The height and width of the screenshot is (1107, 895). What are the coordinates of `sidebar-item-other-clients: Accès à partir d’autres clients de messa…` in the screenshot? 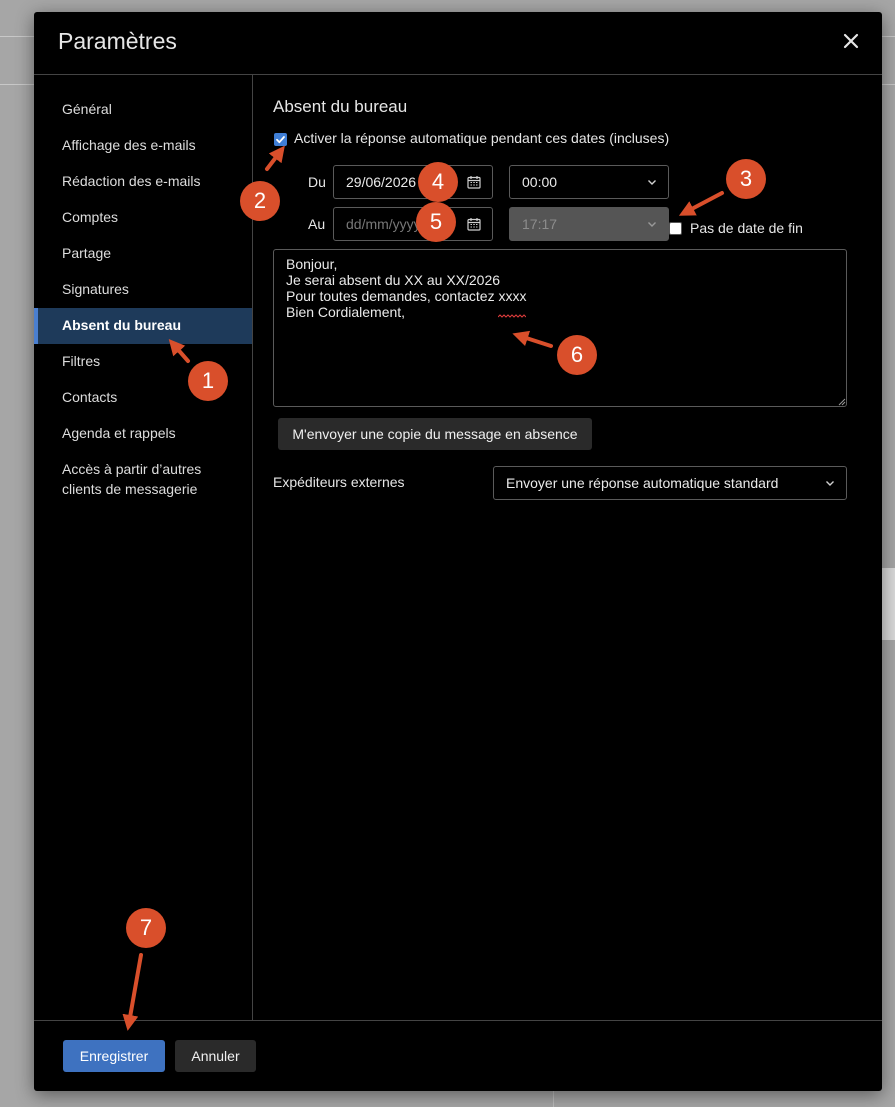 It's located at (124, 475).